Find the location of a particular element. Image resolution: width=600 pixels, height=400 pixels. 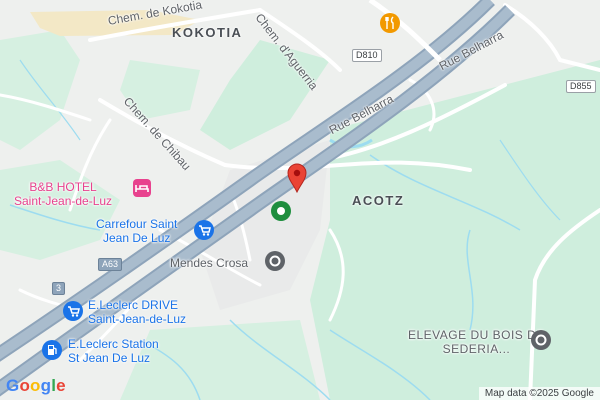

area-label-acotz: ACOTZ is located at coordinates (378, 200).